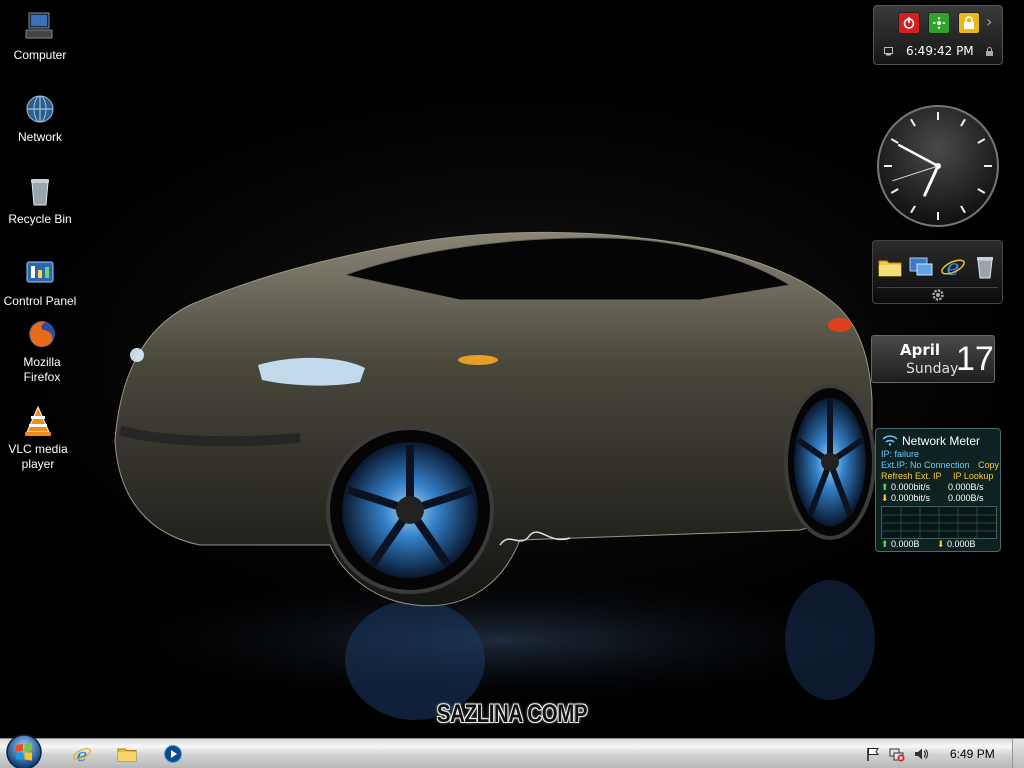 The width and height of the screenshot is (1024, 768). Describe the element at coordinates (937, 272) in the screenshot. I see `launcher-gadget: e` at that location.